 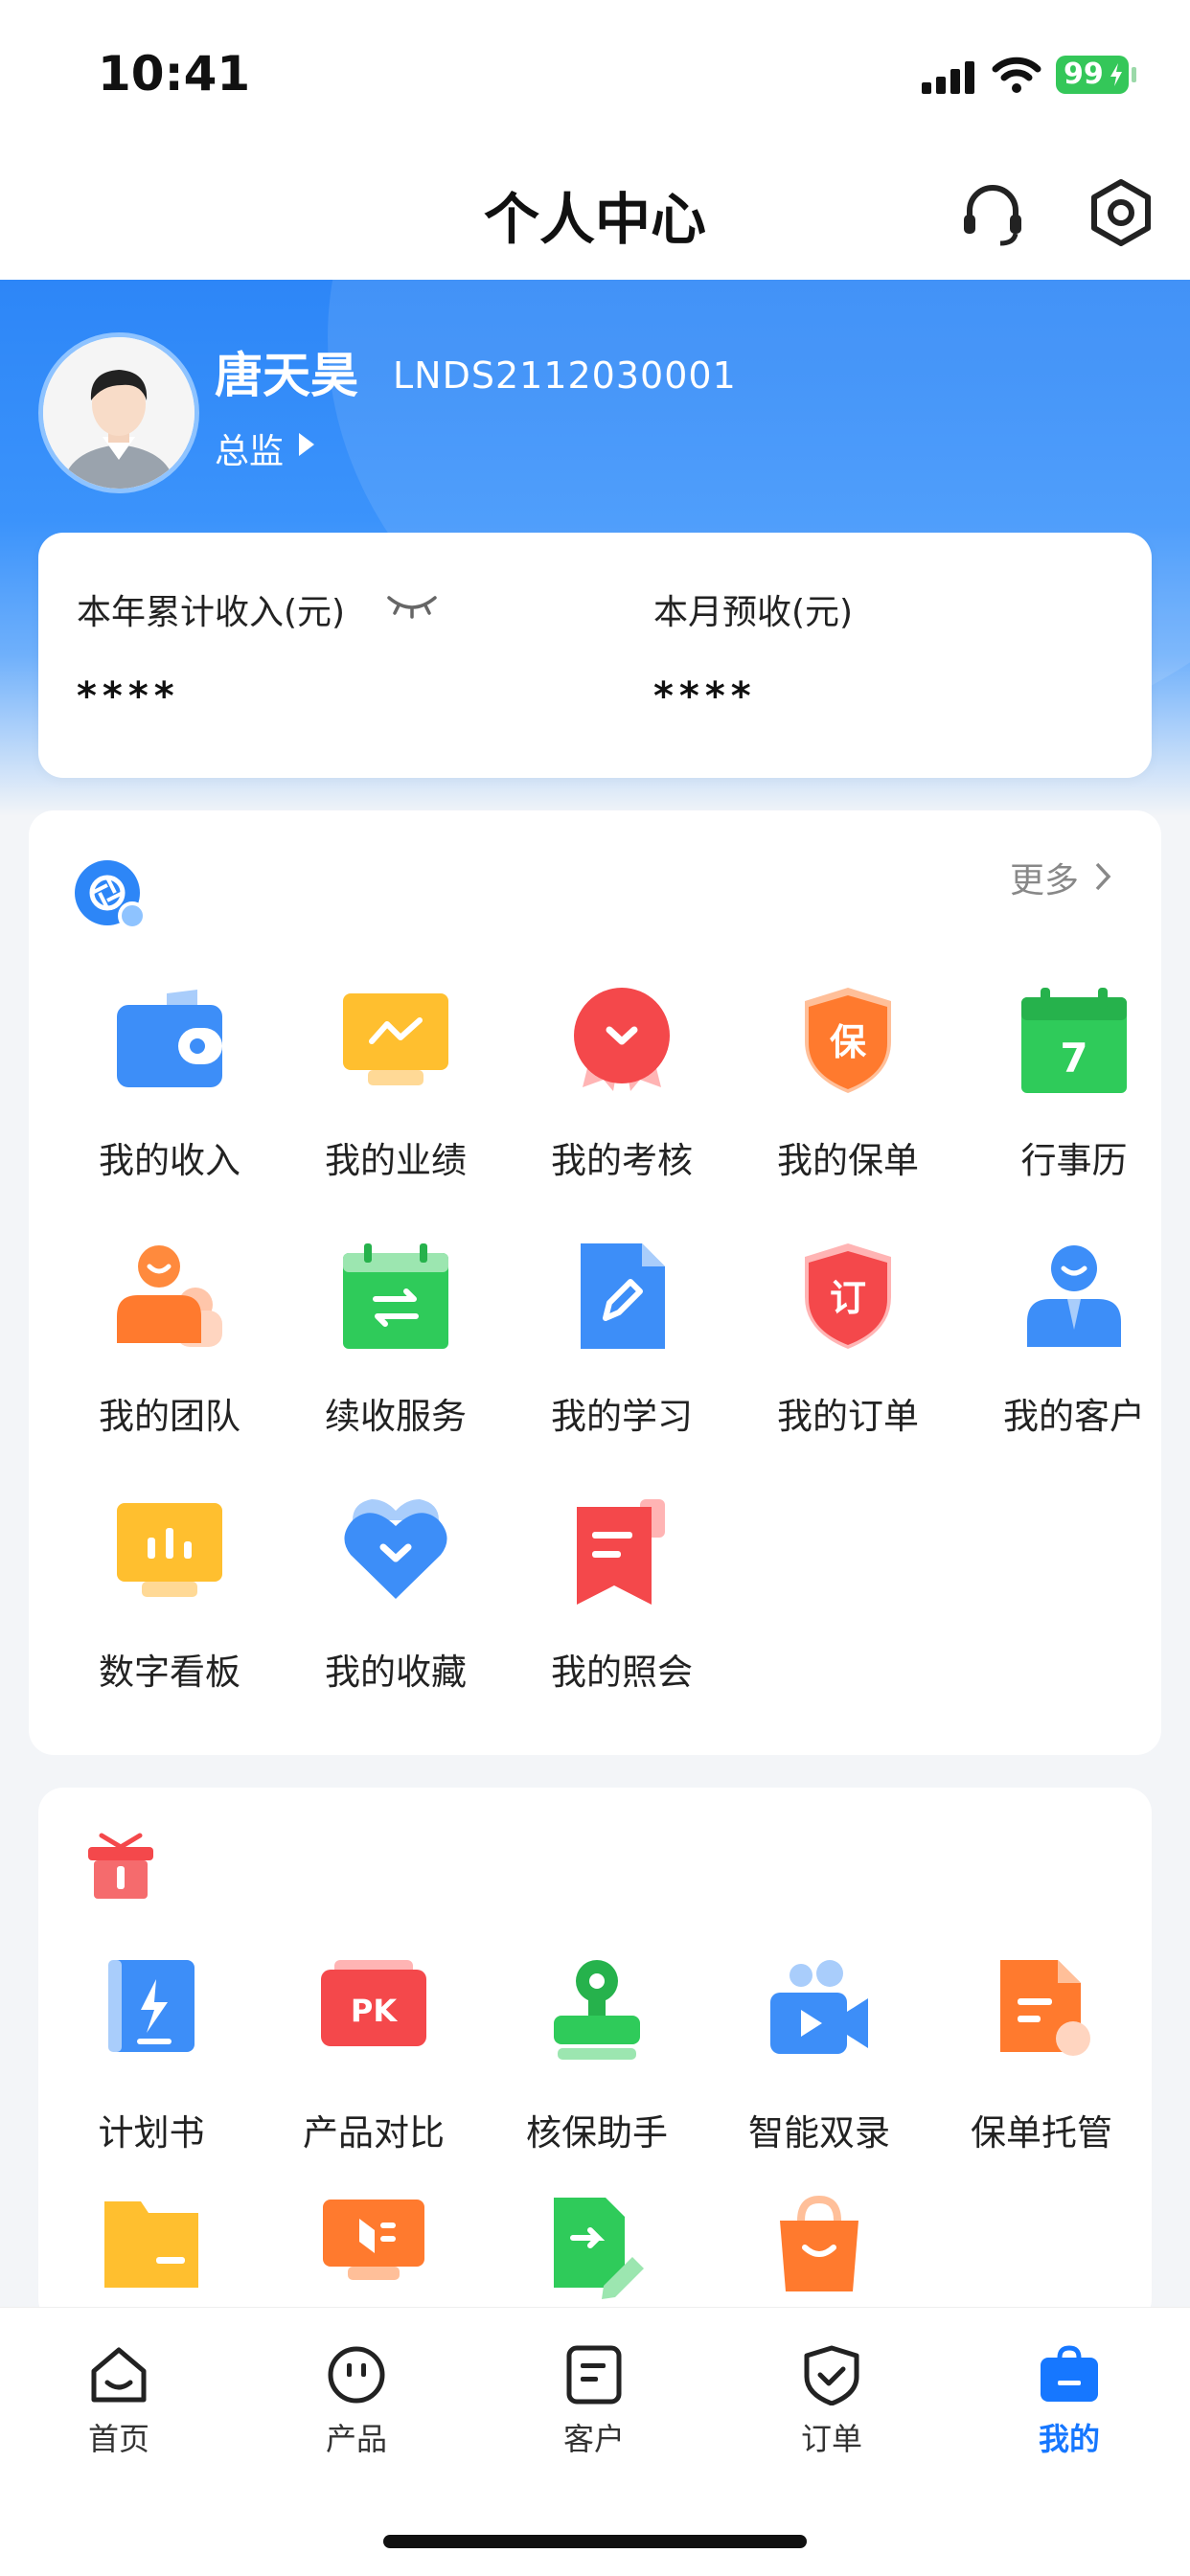 What do you see at coordinates (396, 1039) in the screenshot?
I see `performance-chart-icon` at bounding box center [396, 1039].